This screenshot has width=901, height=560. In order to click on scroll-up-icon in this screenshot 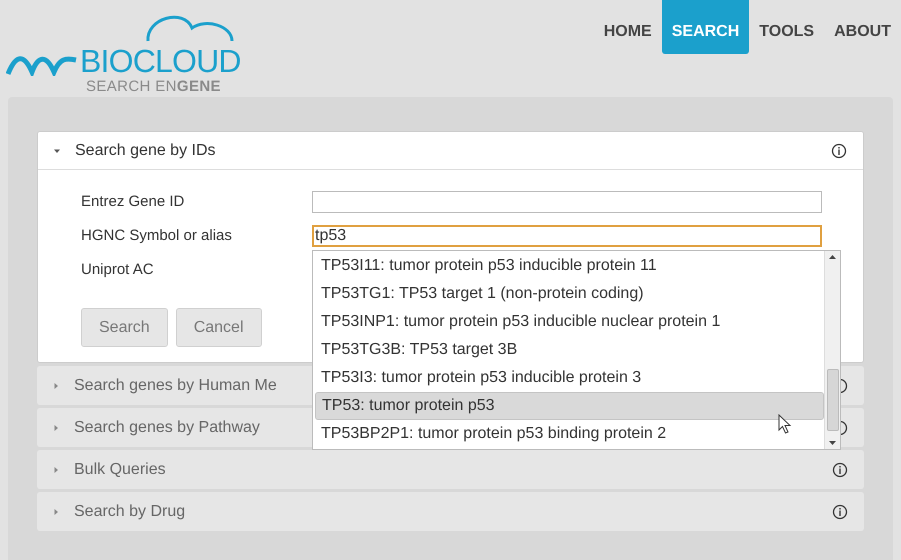, I will do `click(832, 257)`.